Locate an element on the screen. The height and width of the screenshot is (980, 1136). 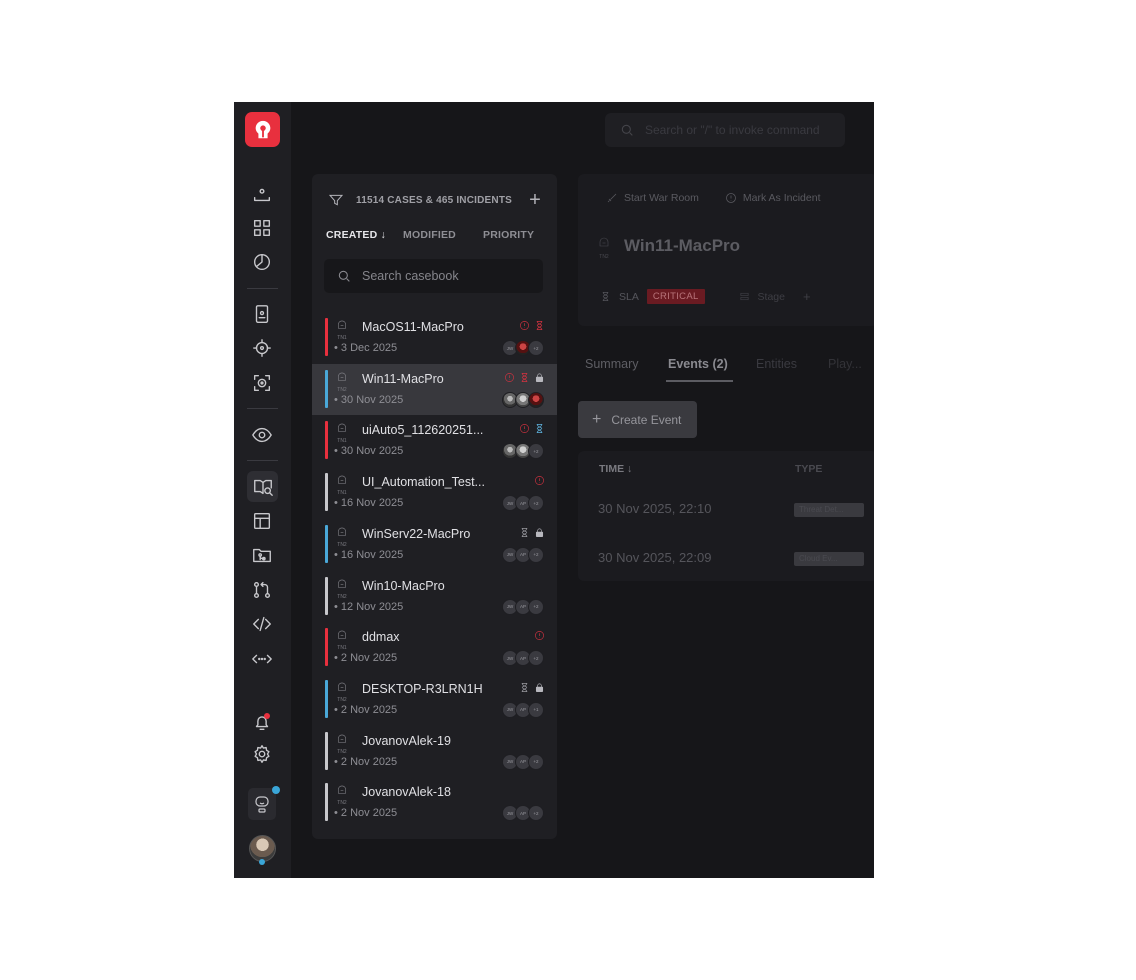
case-name: MacOS11-MacPro is located at coordinates (413, 327).